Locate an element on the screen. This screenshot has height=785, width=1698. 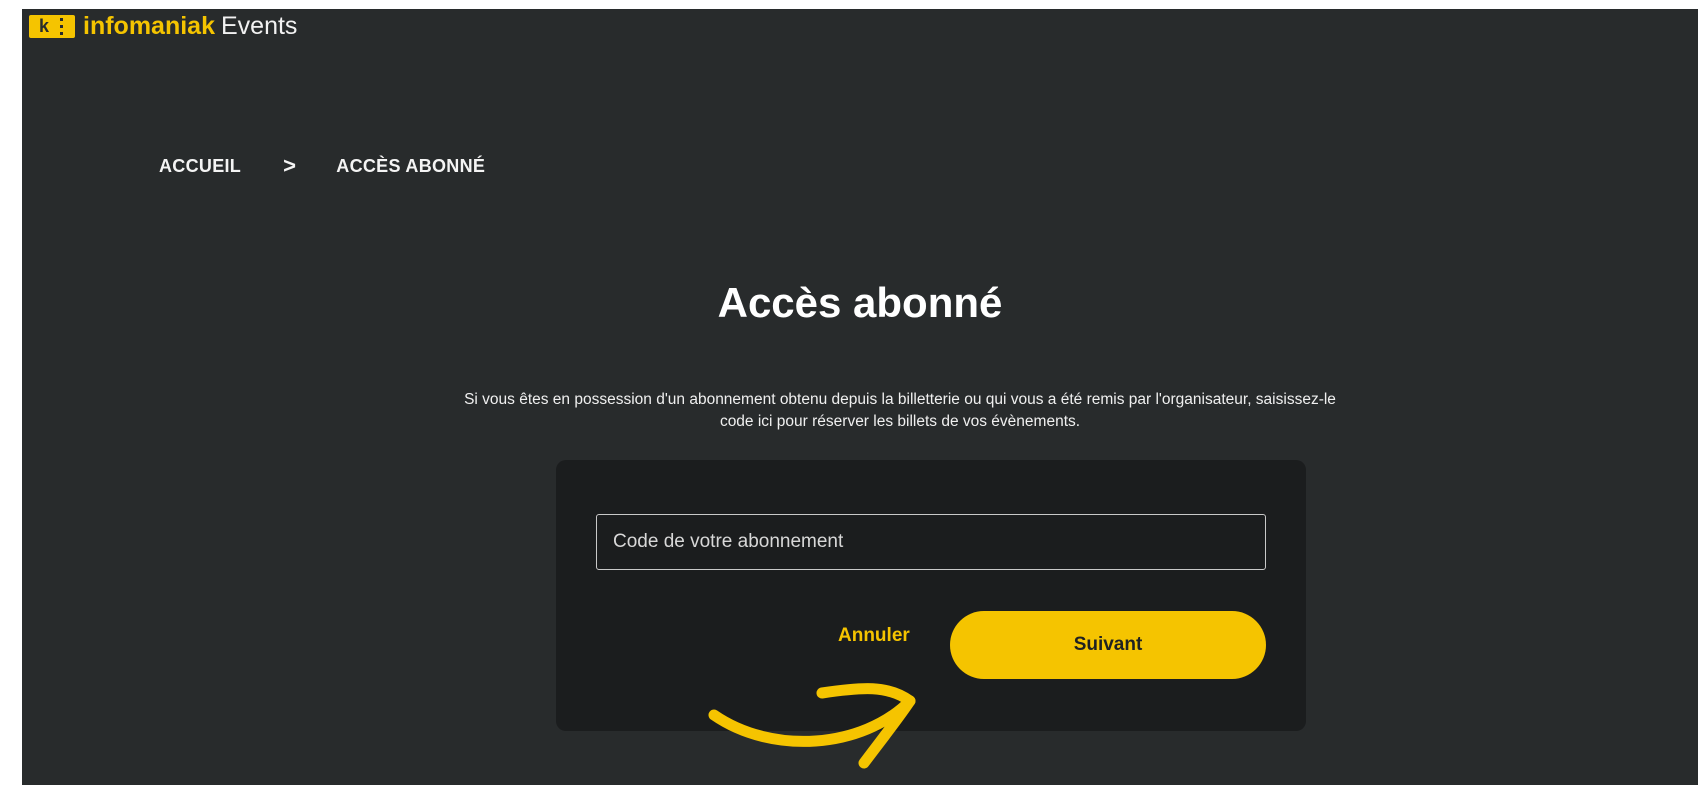
next-button: Suivant is located at coordinates (1108, 645).